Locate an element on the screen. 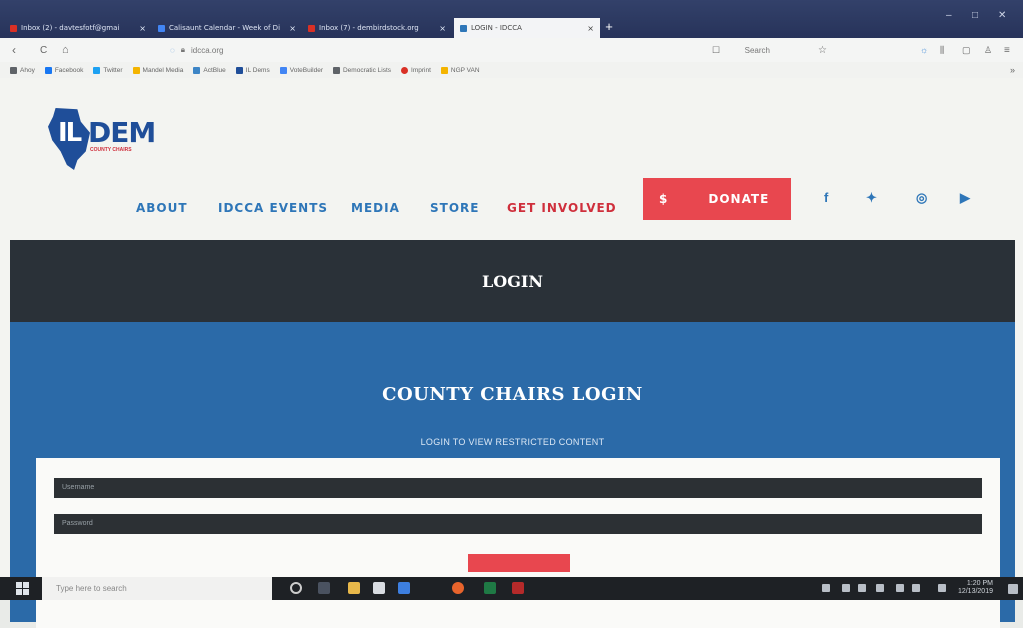 The image size is (1023, 628). cortana-icon is located at coordinates (296, 588).